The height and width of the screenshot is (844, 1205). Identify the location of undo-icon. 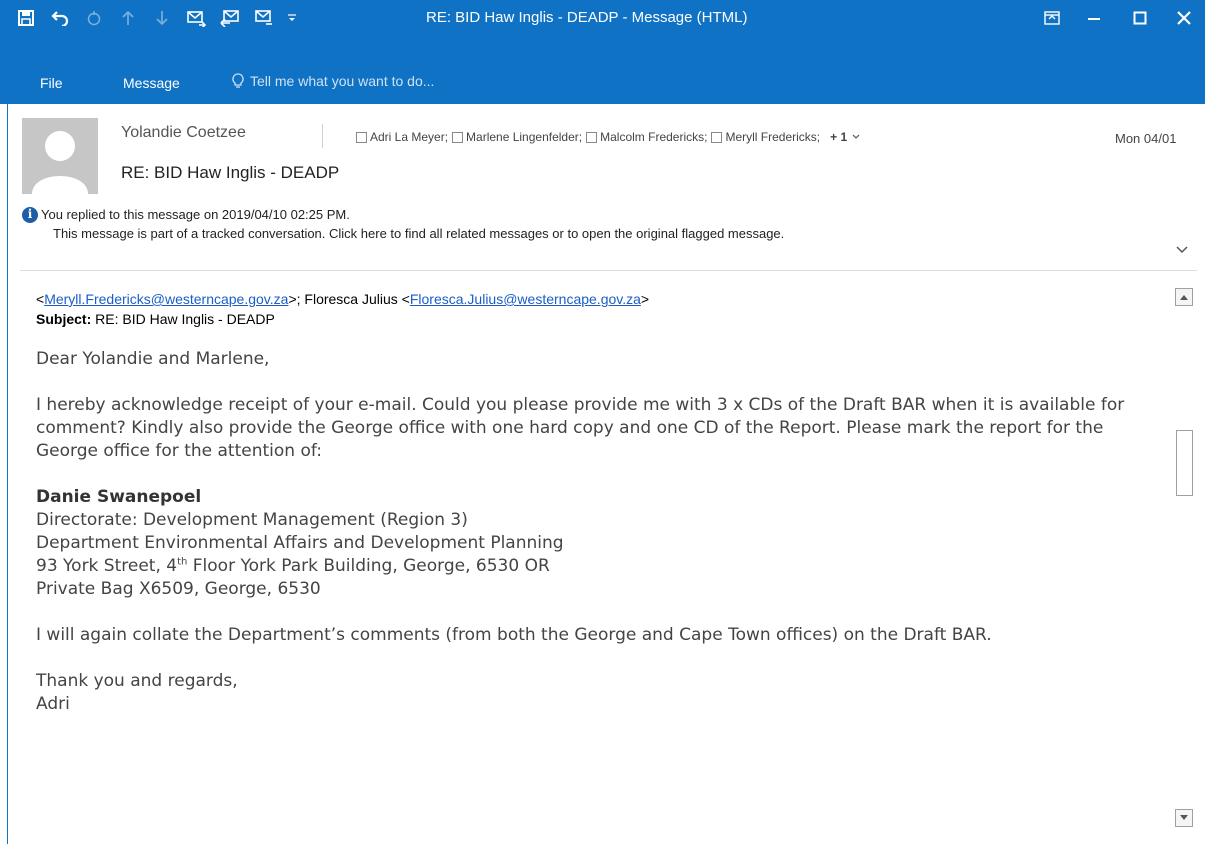
(60, 18).